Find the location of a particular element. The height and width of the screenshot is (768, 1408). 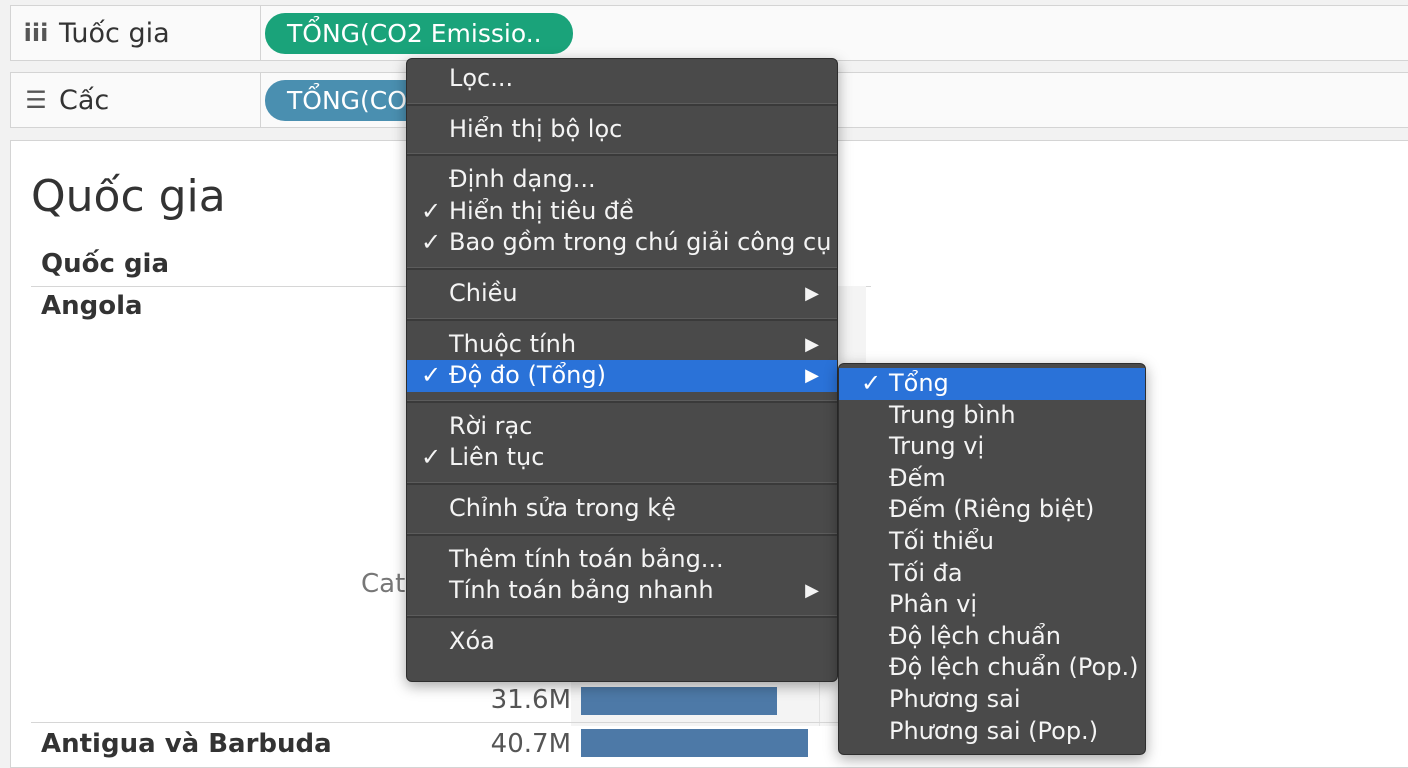

partial-axis-label: Cat is located at coordinates (383, 584).